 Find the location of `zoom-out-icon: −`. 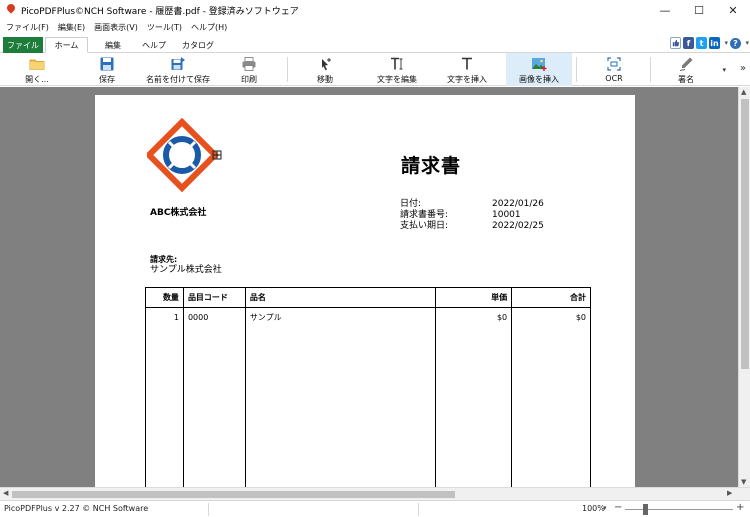

zoom-out-icon: − is located at coordinates (618, 507).